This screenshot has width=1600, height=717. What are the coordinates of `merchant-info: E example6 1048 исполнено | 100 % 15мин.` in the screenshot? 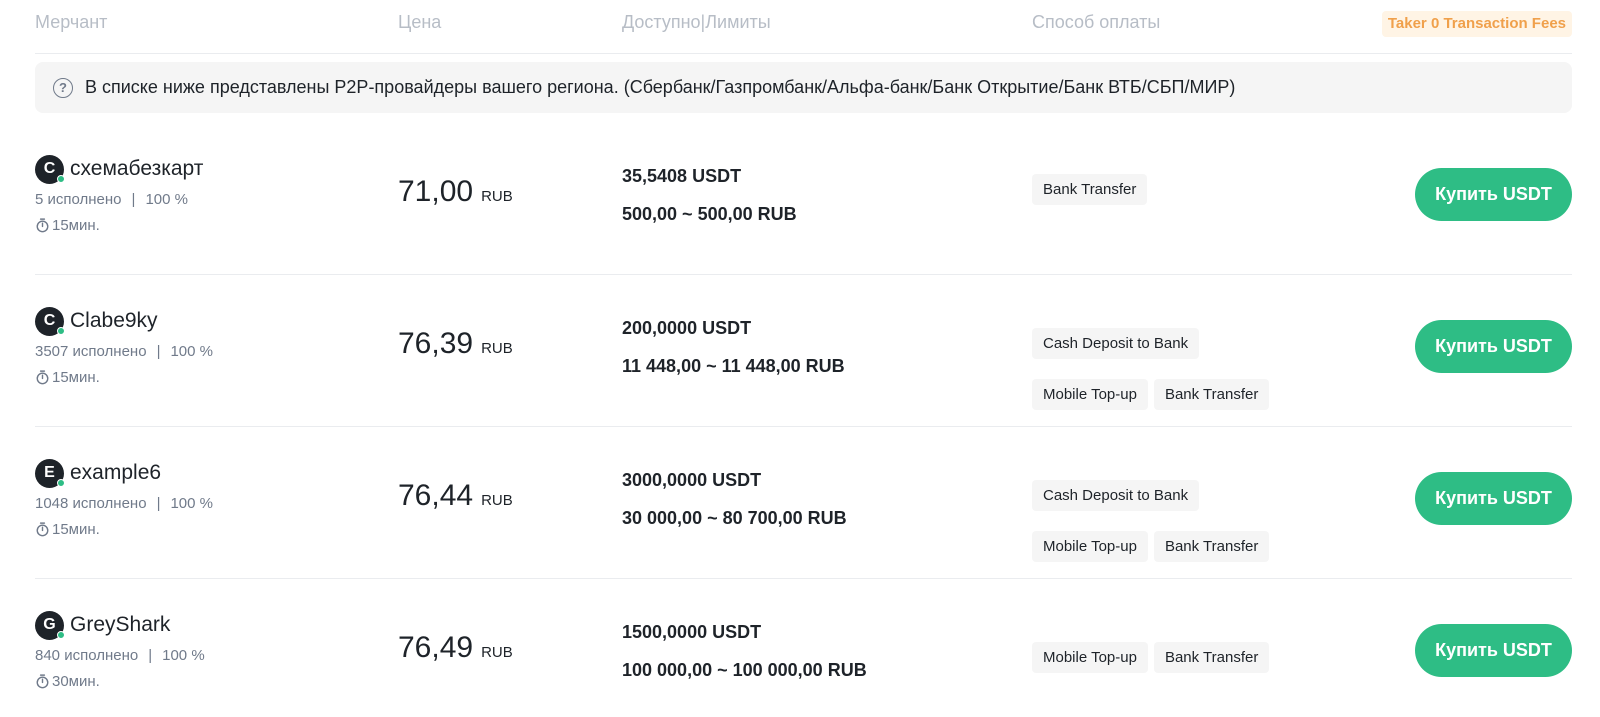 It's located at (124, 498).